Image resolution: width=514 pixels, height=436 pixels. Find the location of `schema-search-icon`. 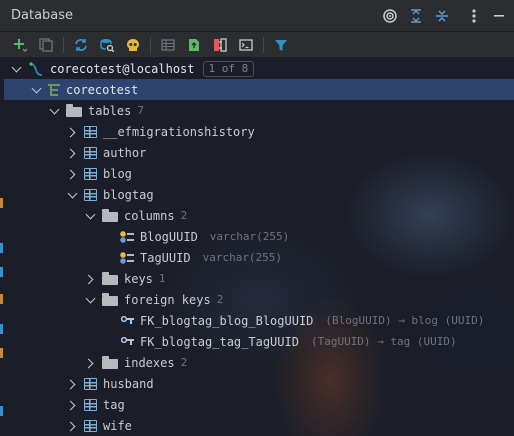

schema-search-icon is located at coordinates (107, 45).